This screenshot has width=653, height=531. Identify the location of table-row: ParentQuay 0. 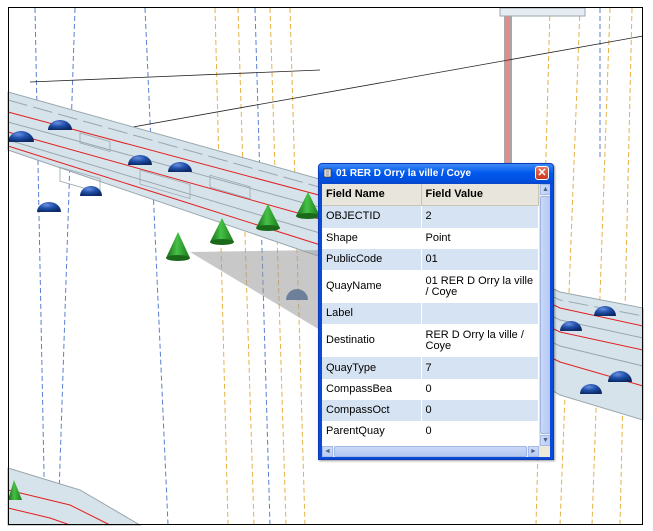
(430, 431).